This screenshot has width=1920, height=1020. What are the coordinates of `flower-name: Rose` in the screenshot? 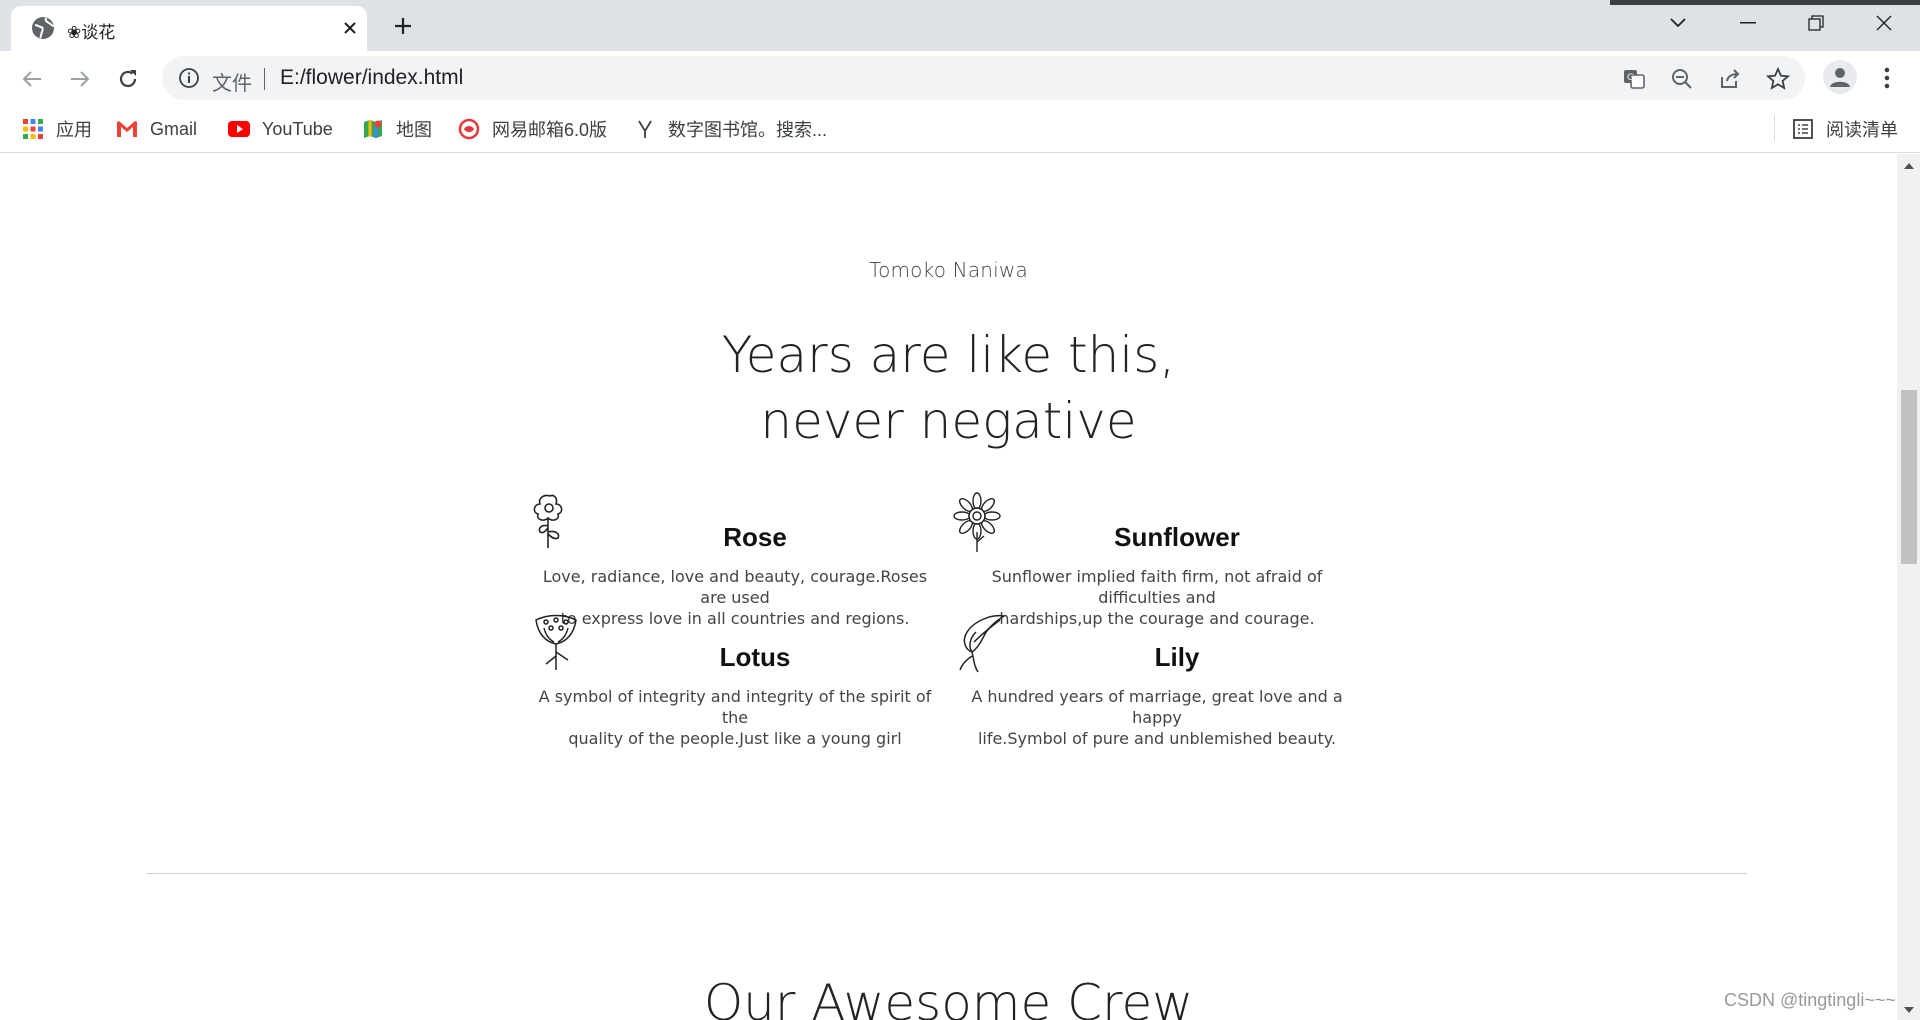 It's located at (755, 537).